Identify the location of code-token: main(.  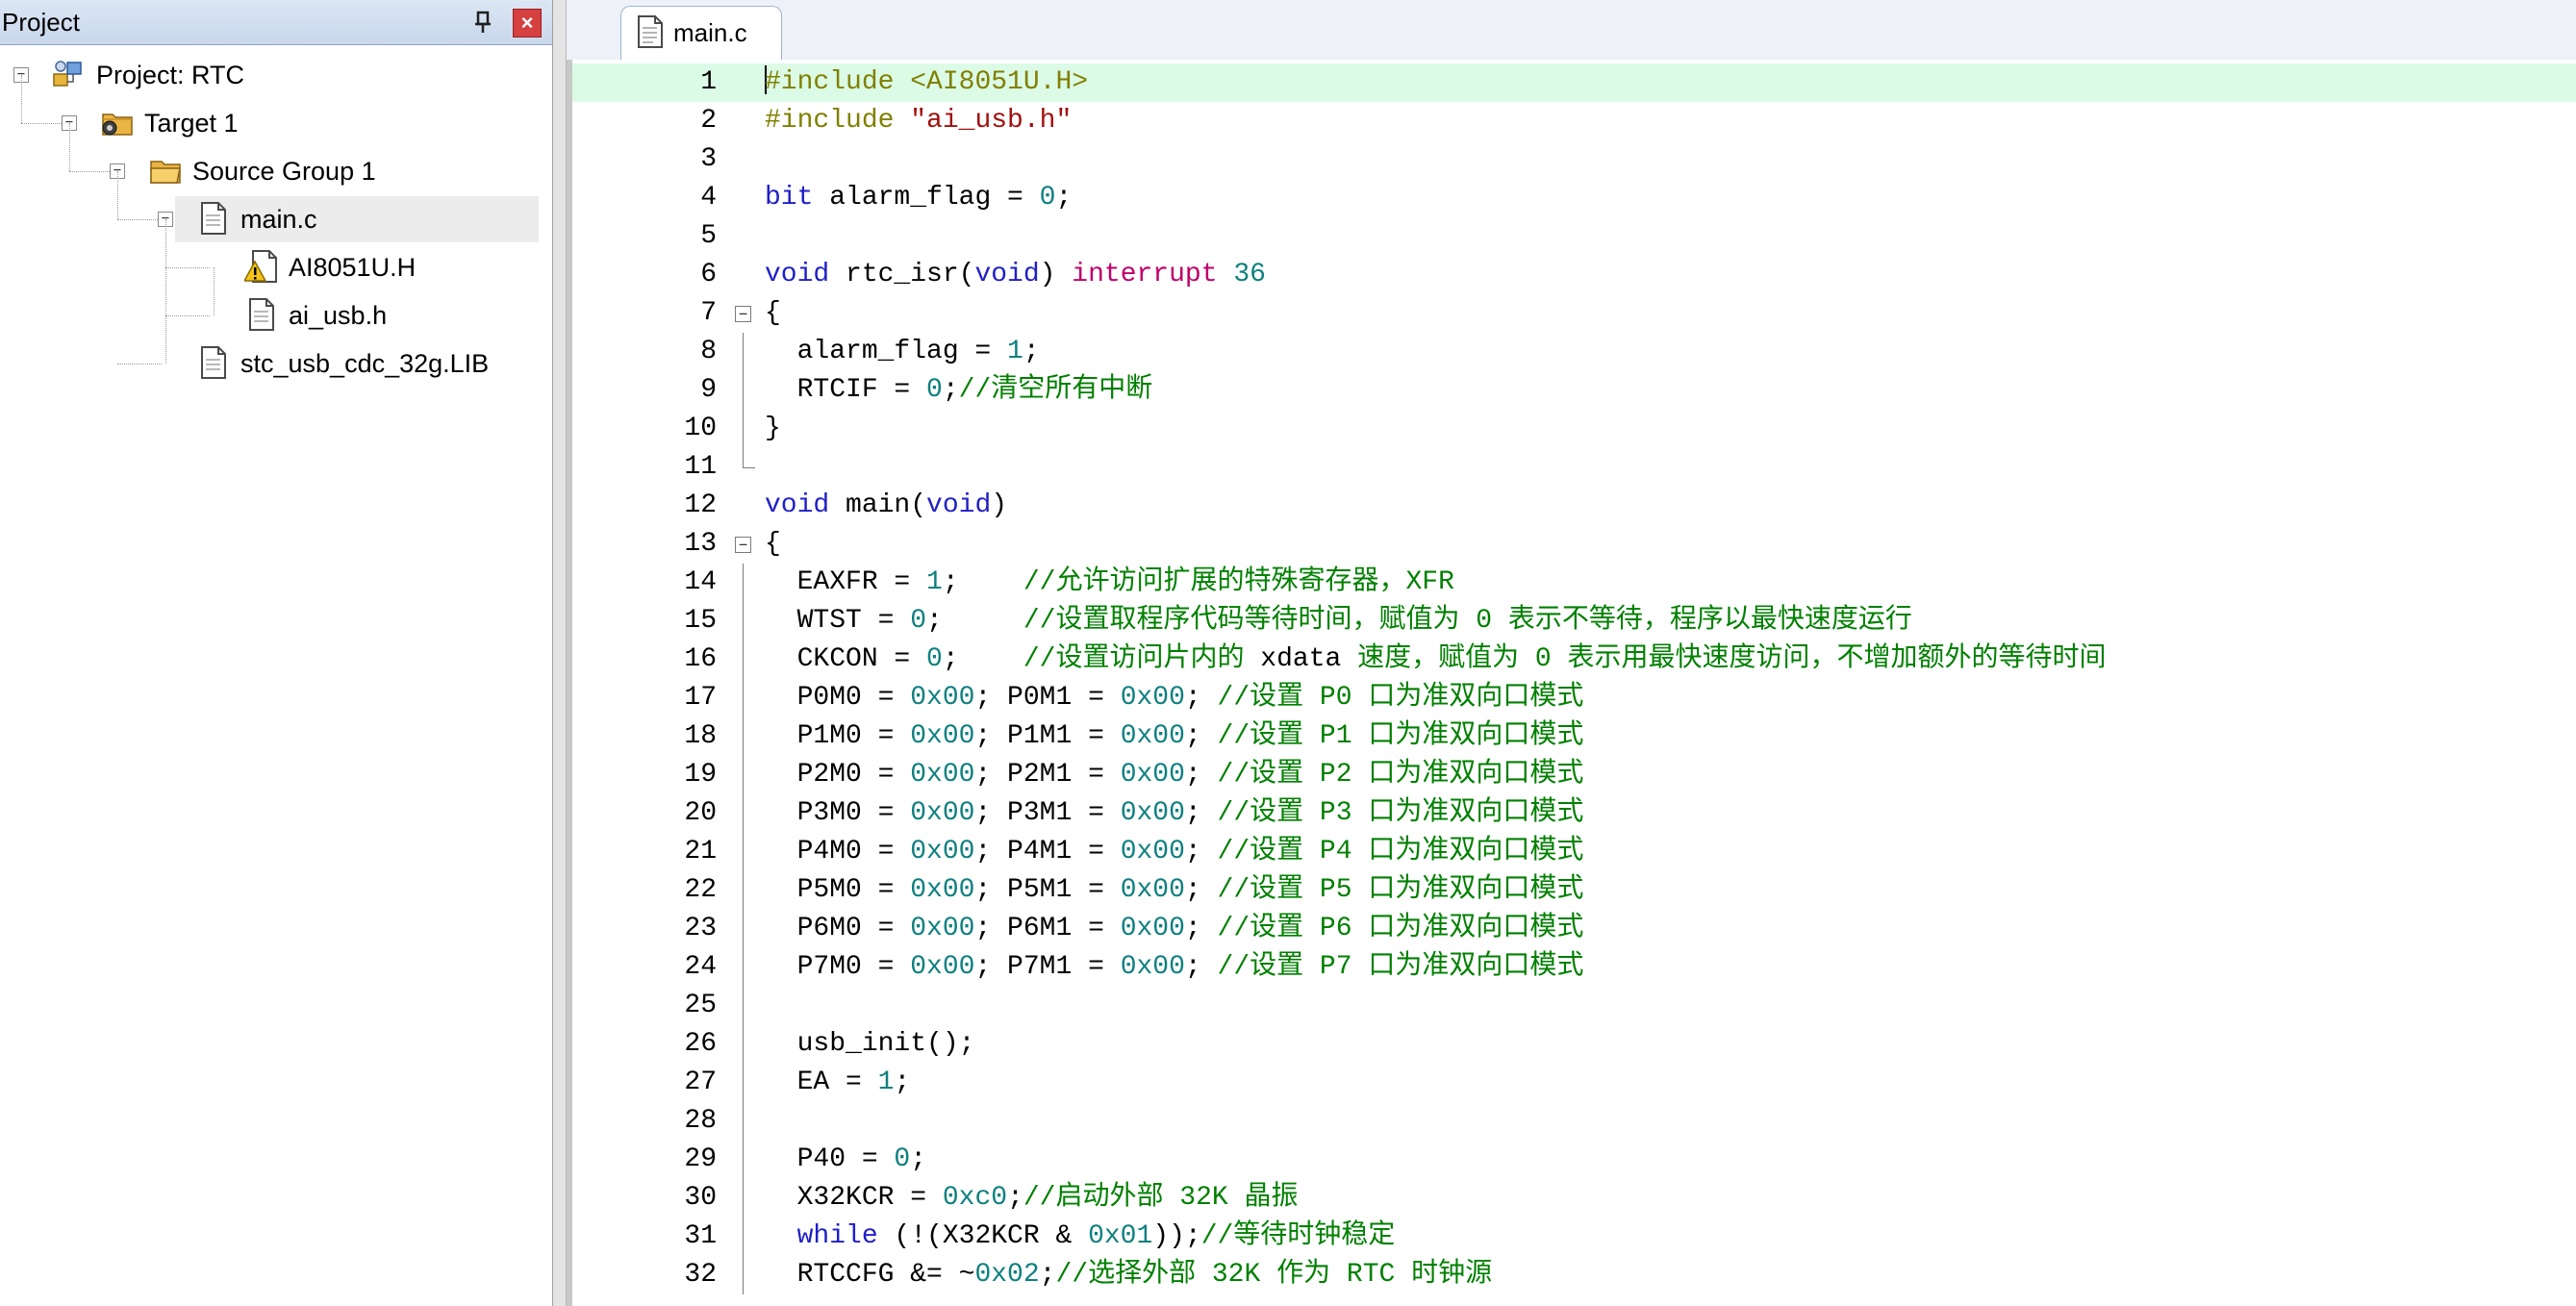
(878, 505).